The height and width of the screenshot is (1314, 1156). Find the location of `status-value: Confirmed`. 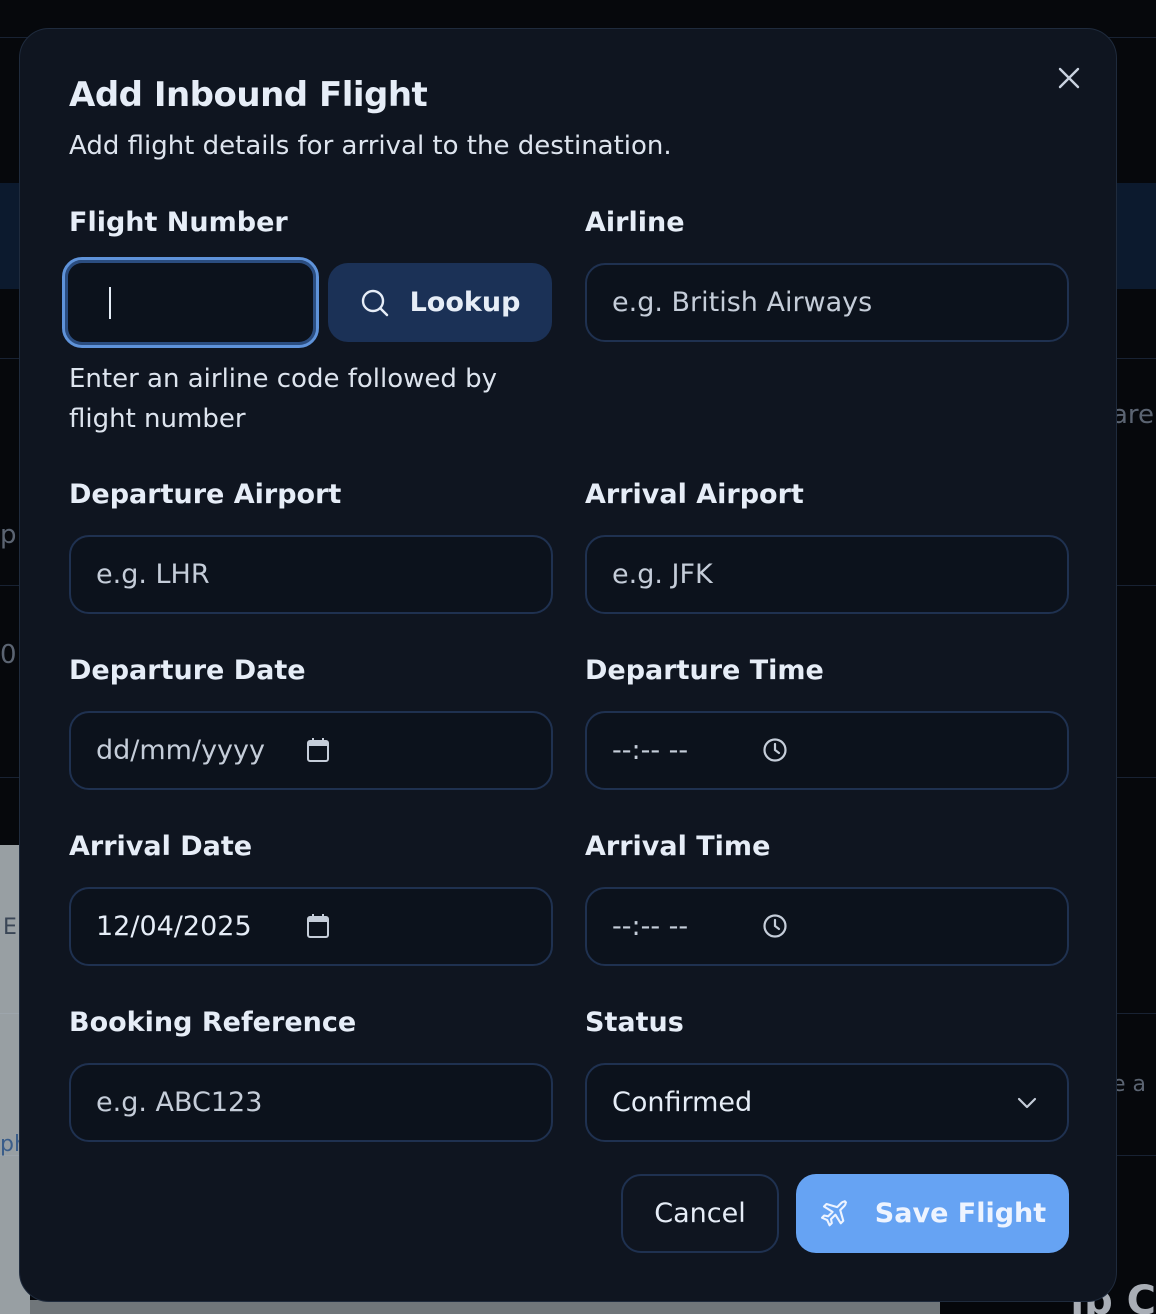

status-value: Confirmed is located at coordinates (682, 1102).